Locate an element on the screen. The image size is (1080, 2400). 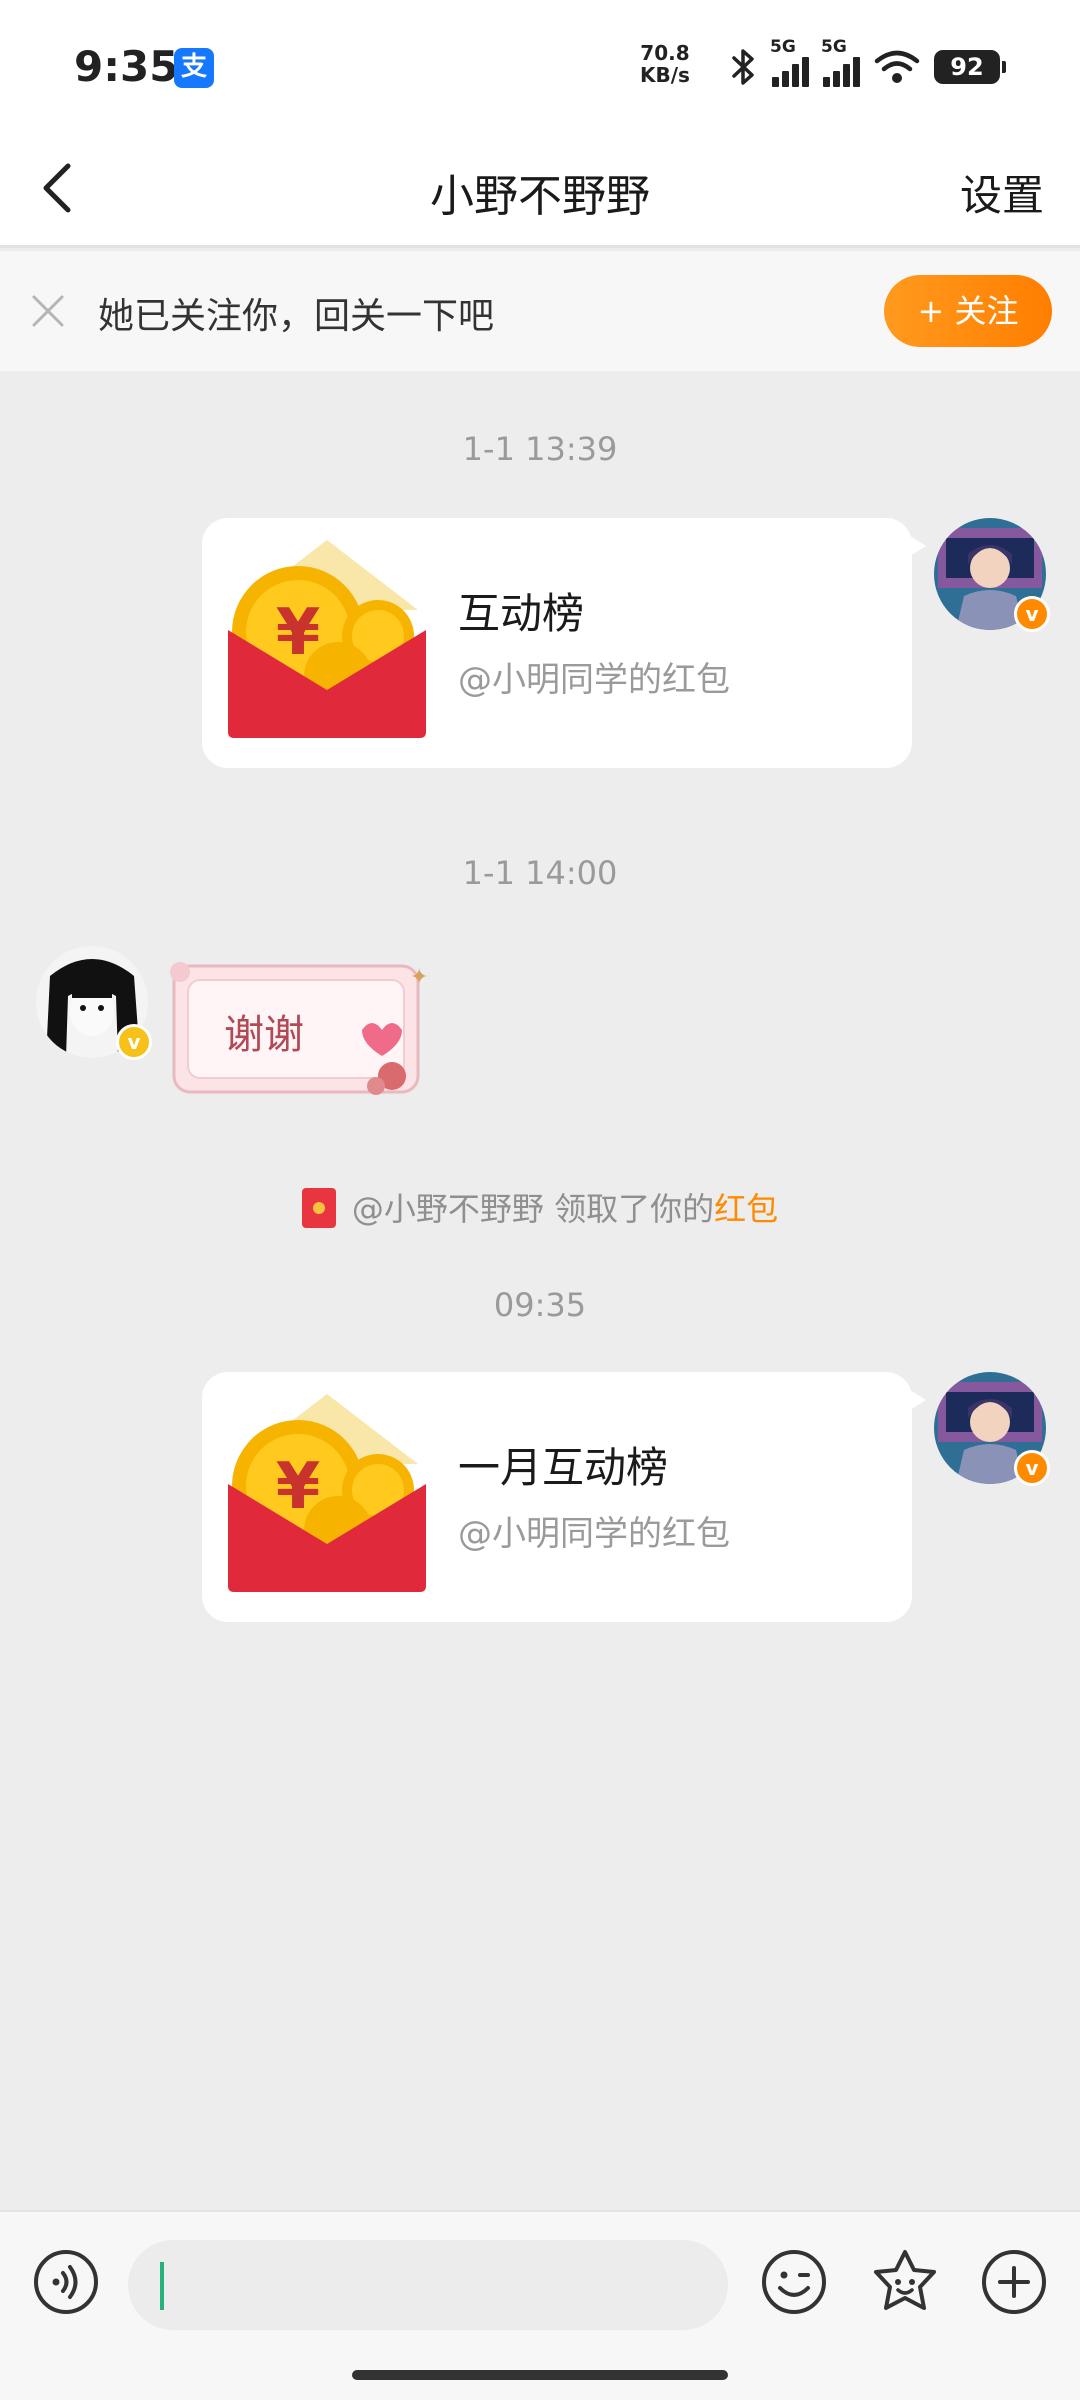
sticker-icon is located at coordinates (905, 2281).